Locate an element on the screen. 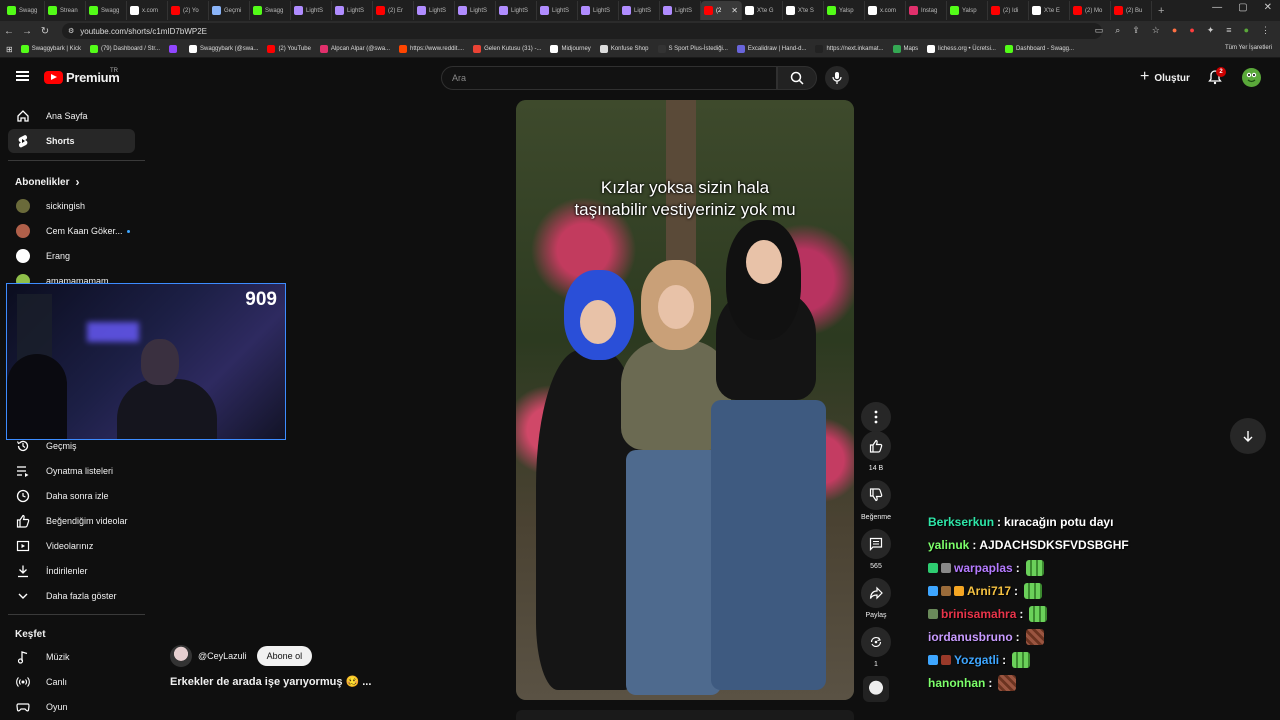 The width and height of the screenshot is (1280, 720). browser-tab: Instag is located at coordinates (926, 10).